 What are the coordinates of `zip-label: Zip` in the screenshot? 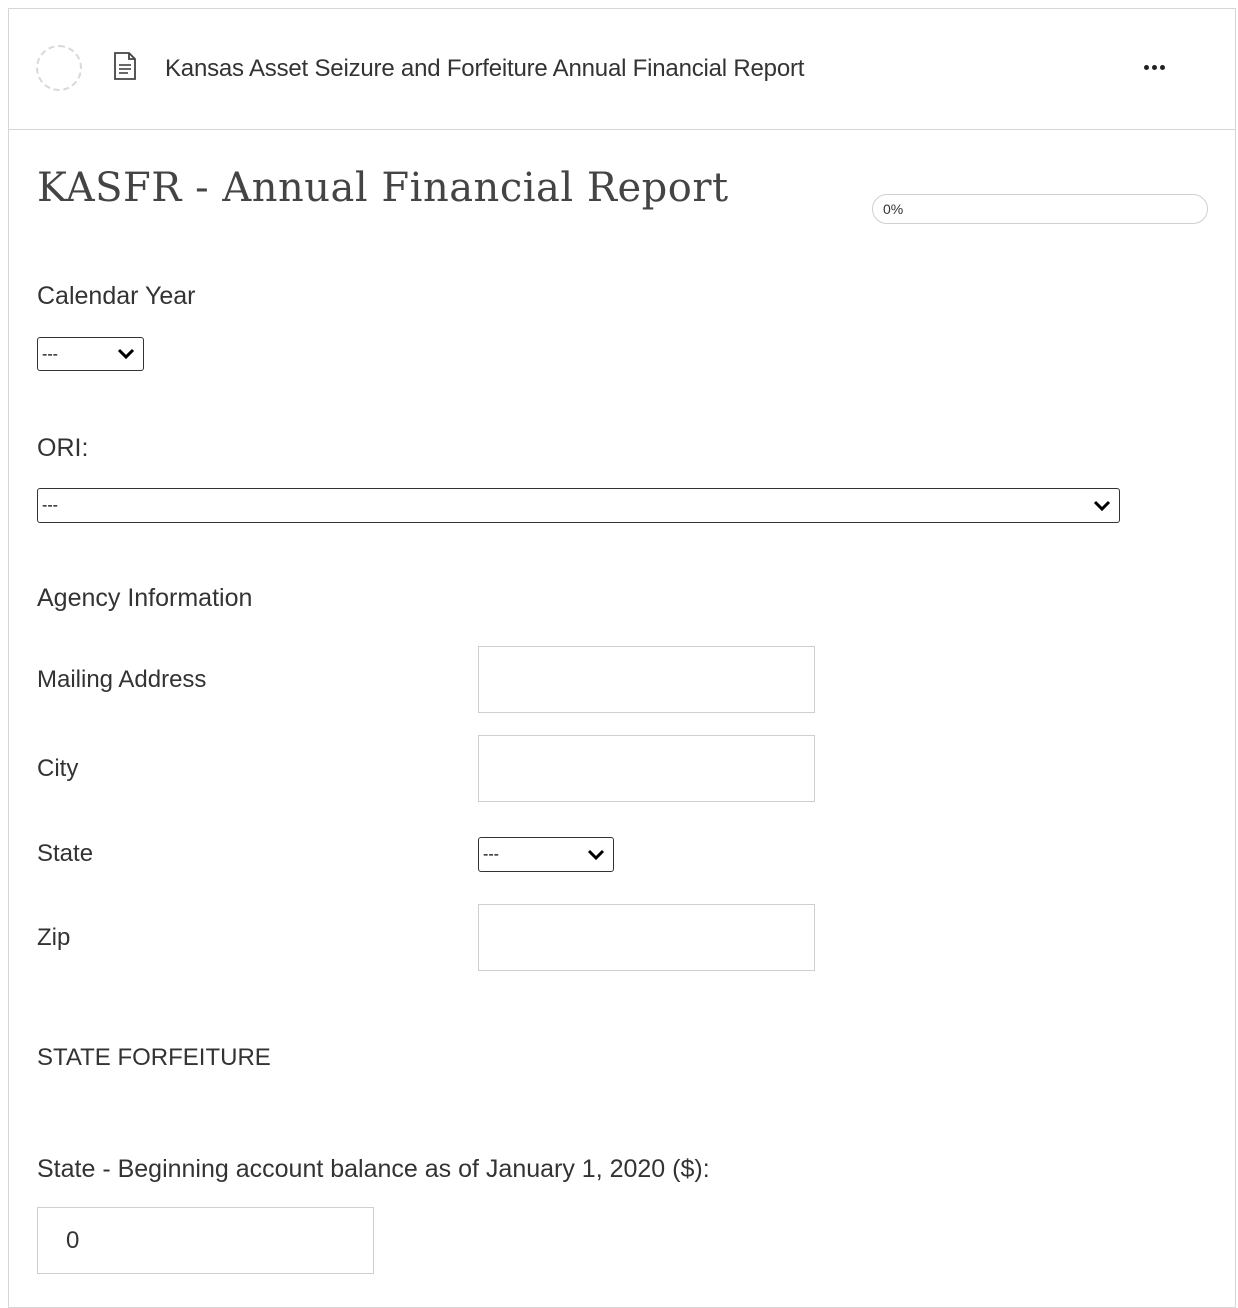 It's located at (54, 937).